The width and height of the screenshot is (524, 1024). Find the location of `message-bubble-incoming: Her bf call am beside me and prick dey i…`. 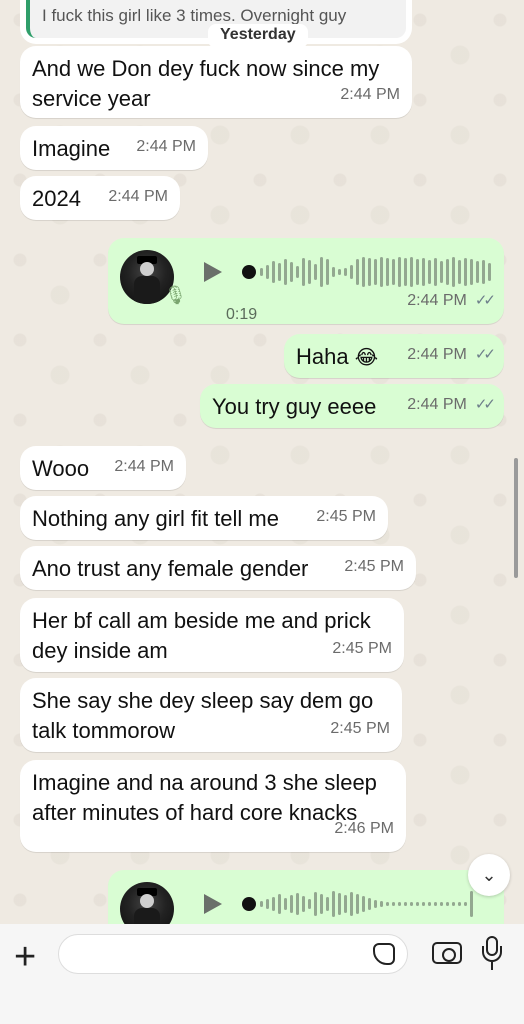

message-bubble-incoming: Her bf call am beside me and prick dey i… is located at coordinates (212, 635).